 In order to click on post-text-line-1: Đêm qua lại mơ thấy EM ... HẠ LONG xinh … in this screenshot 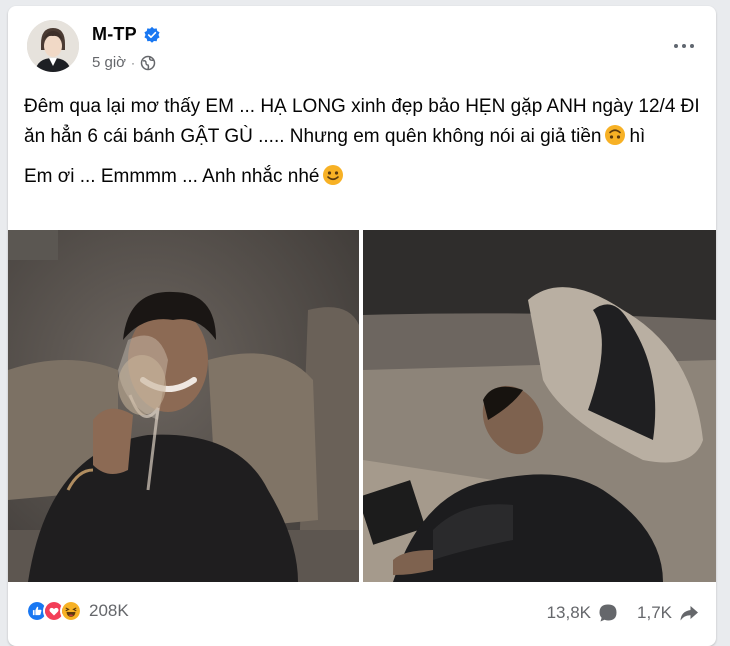, I will do `click(362, 121)`.